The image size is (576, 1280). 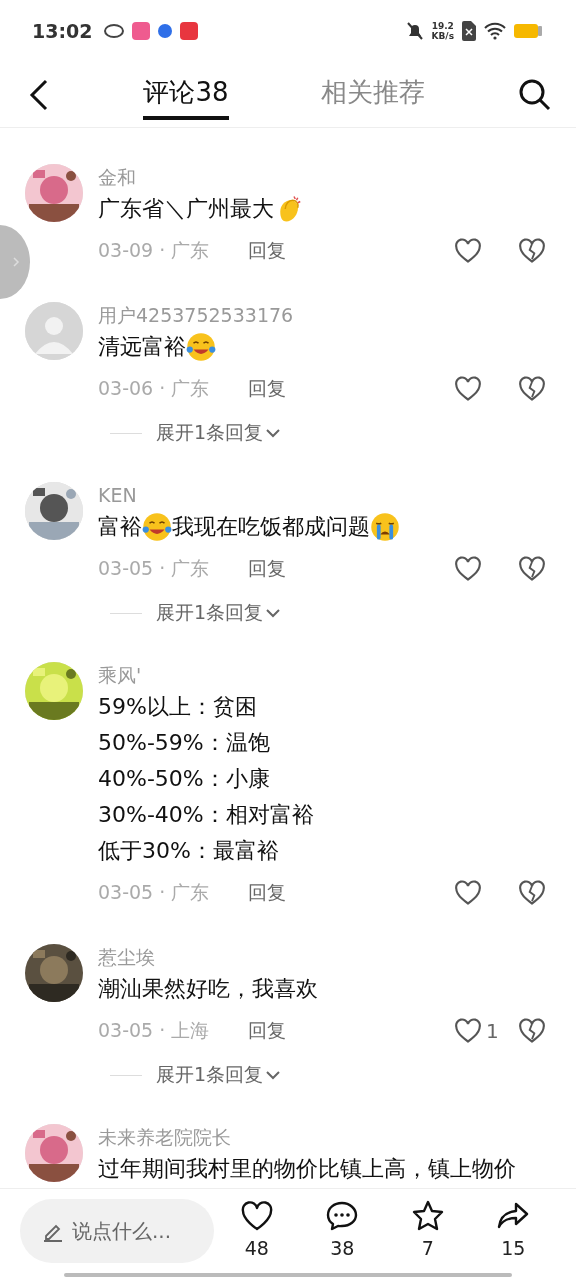 I want to click on chevron-right-icon, so click(x=16, y=262).